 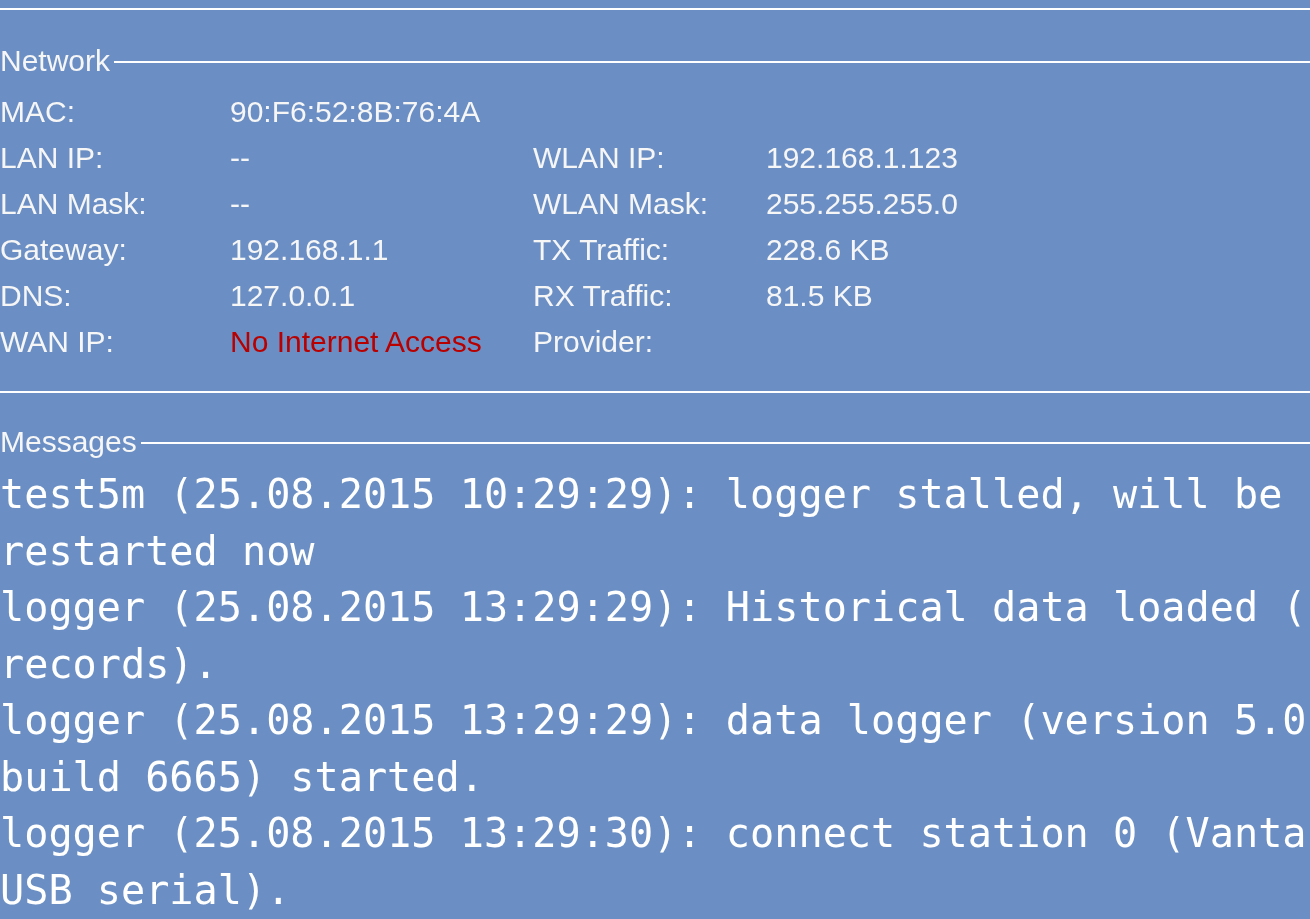 What do you see at coordinates (819, 296) in the screenshot?
I see `field-value: 81.5 KB` at bounding box center [819, 296].